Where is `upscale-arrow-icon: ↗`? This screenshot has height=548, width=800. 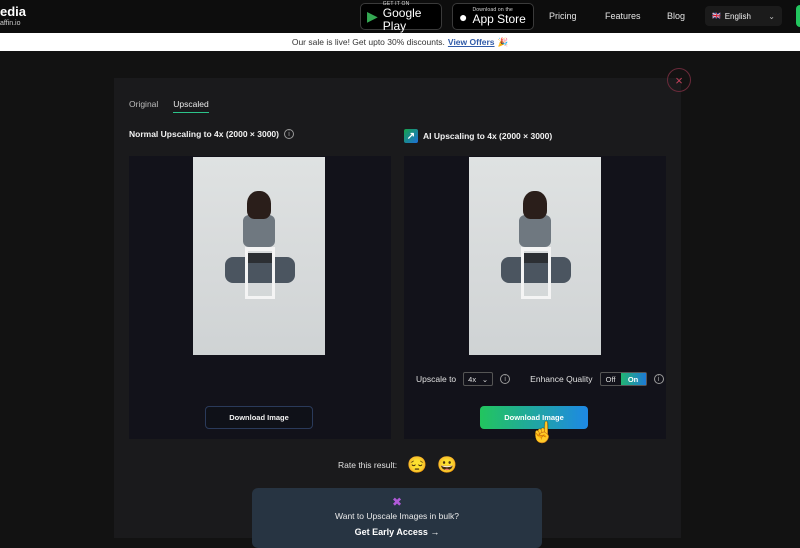 upscale-arrow-icon: ↗ is located at coordinates (411, 136).